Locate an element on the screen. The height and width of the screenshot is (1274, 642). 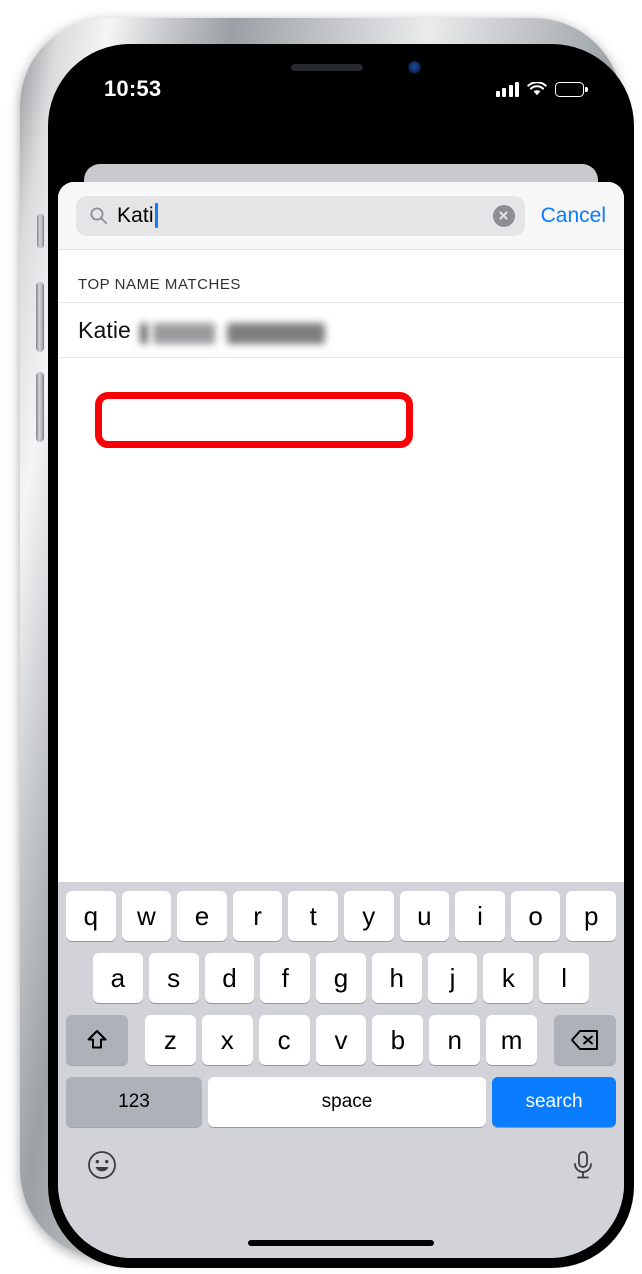
numbers-key: 123 is located at coordinates (134, 1102).